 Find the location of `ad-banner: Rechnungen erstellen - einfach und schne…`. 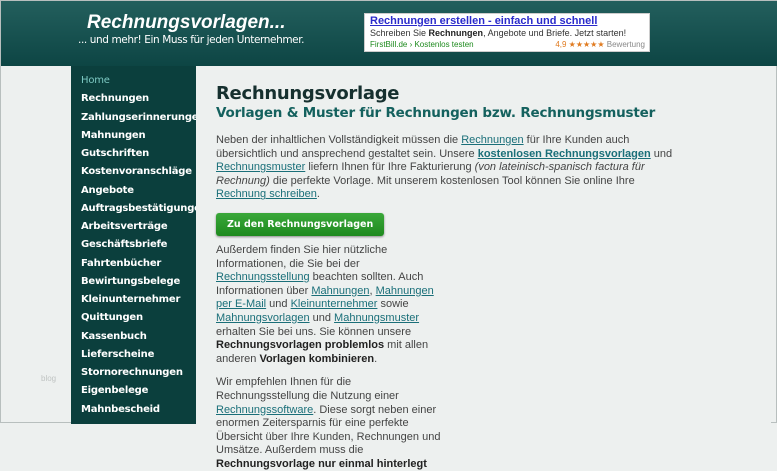

ad-banner: Rechnungen erstellen - einfach und schne… is located at coordinates (507, 32).